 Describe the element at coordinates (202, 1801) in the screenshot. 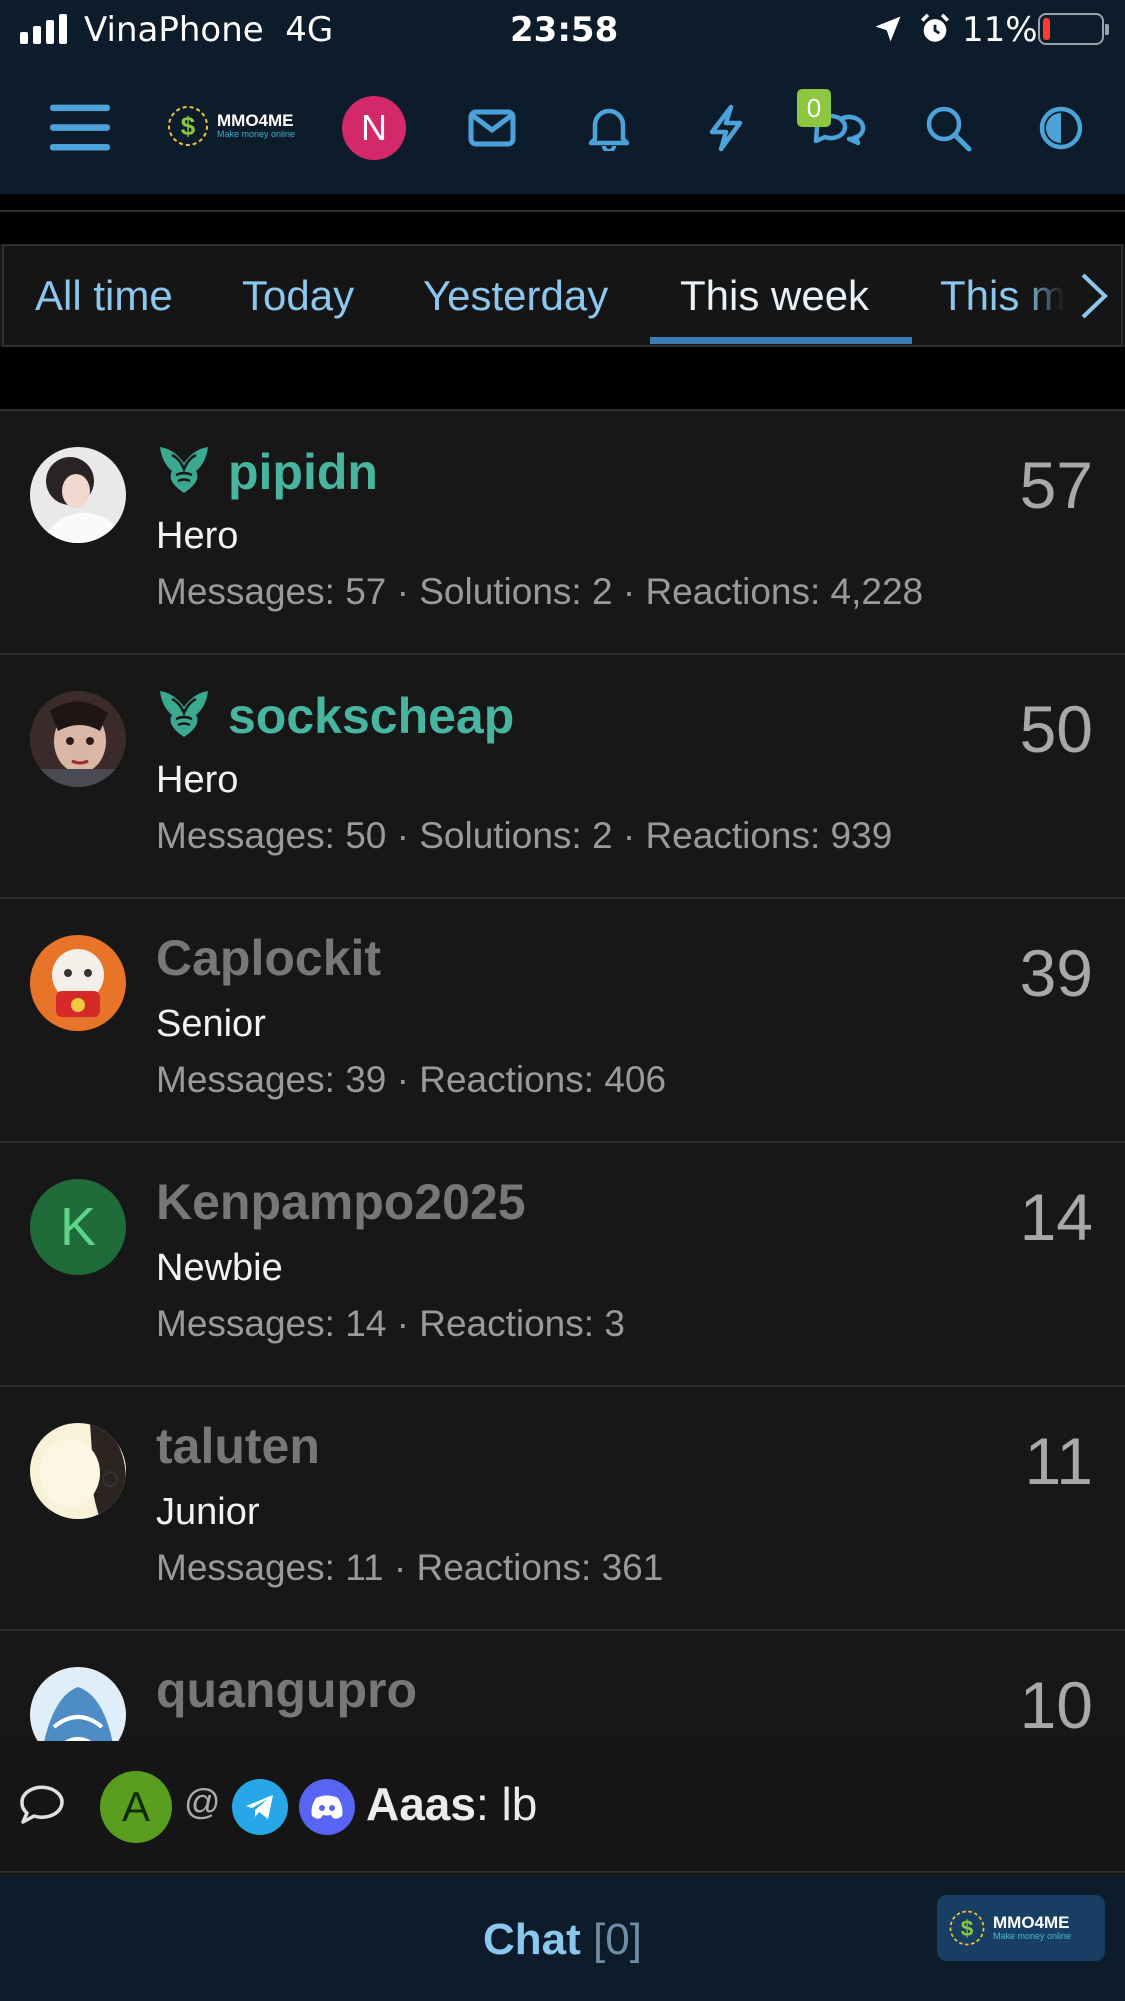

I see `mention-symbol: @` at that location.